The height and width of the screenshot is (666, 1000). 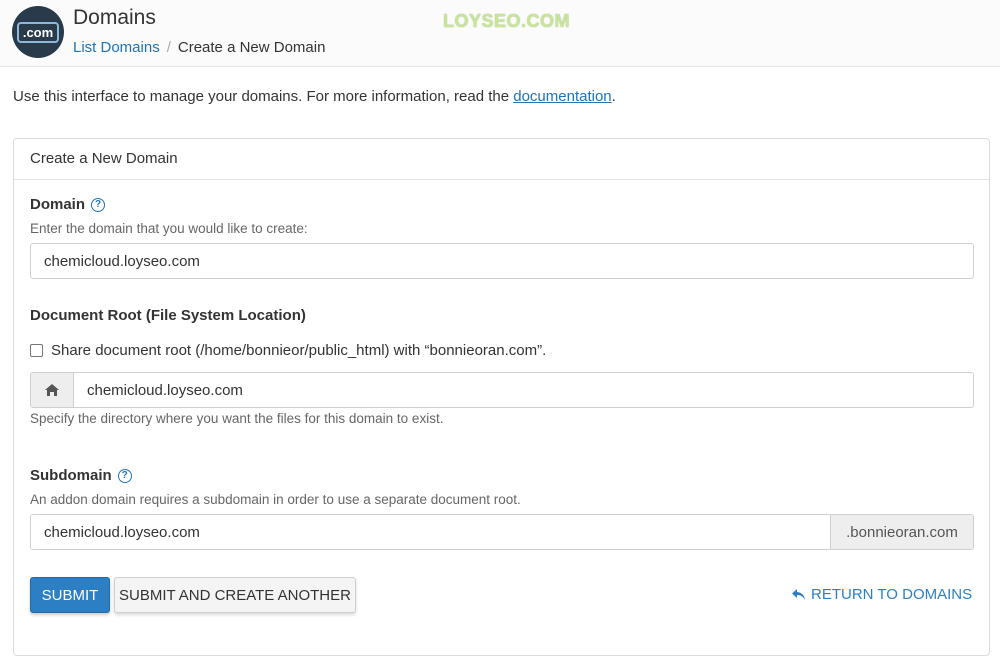 What do you see at coordinates (502, 261) in the screenshot?
I see `domain-input` at bounding box center [502, 261].